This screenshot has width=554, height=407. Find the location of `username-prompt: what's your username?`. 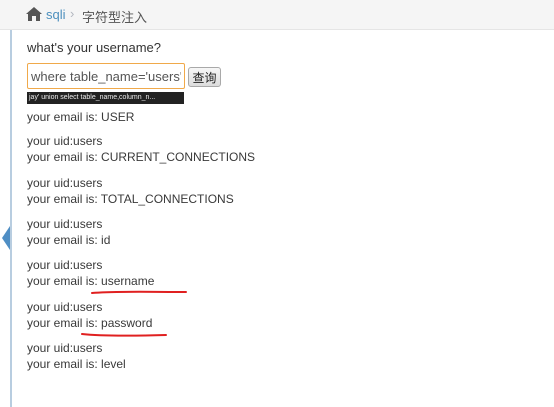

username-prompt: what's your username? is located at coordinates (94, 47).